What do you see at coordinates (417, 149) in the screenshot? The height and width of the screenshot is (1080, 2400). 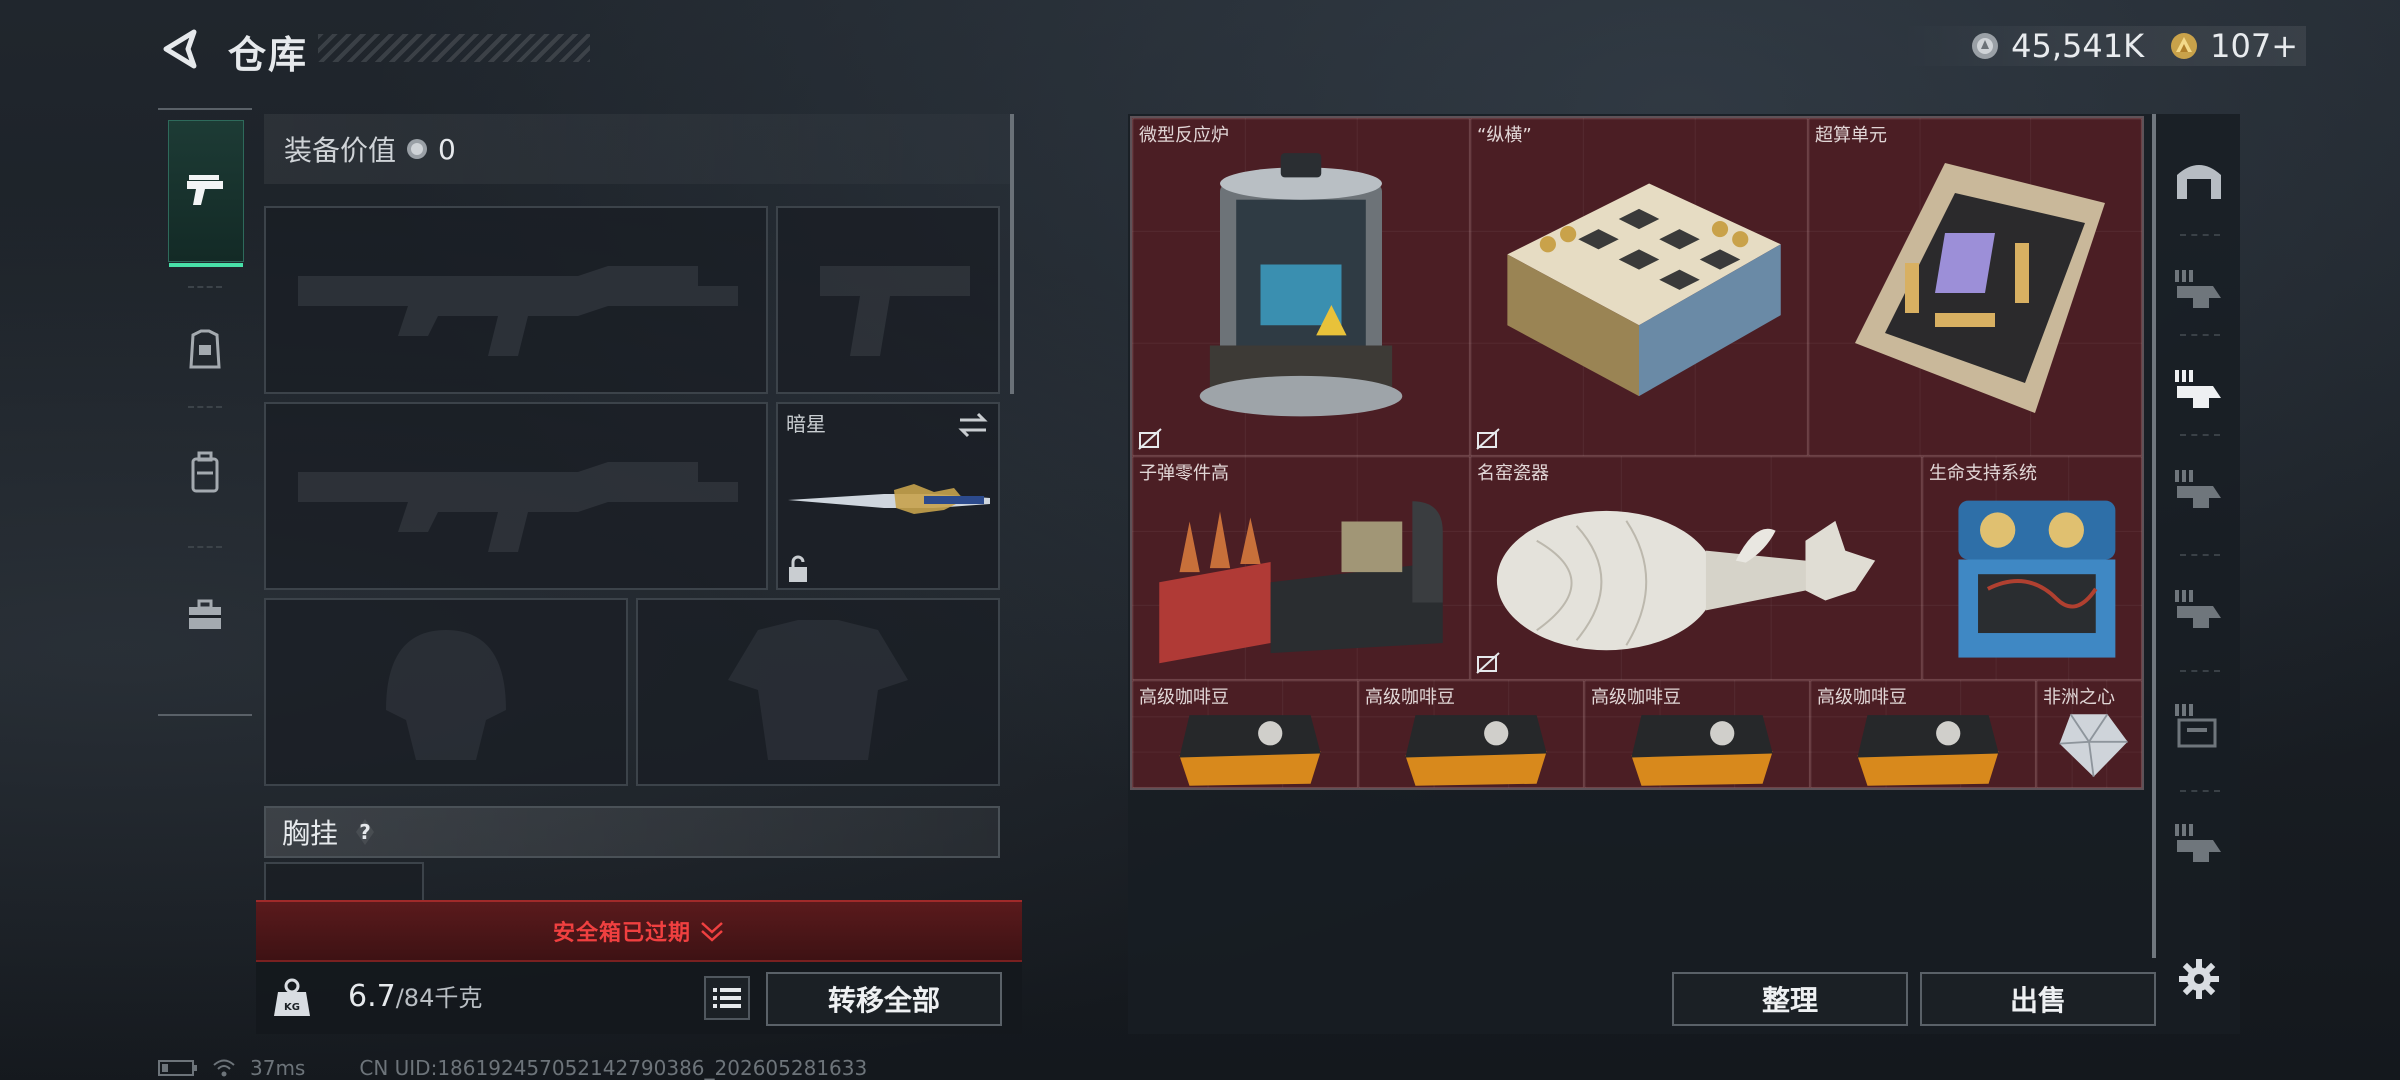 I see `silver-coin-icon` at bounding box center [417, 149].